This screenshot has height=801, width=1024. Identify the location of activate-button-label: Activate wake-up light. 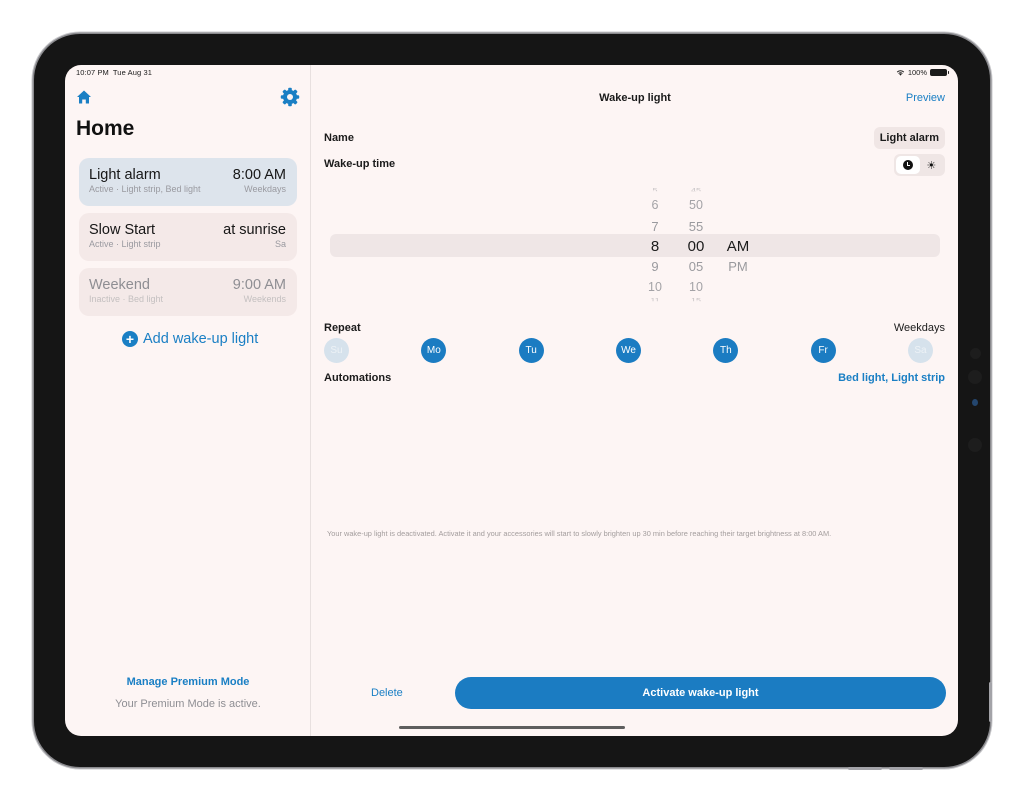
(700, 693).